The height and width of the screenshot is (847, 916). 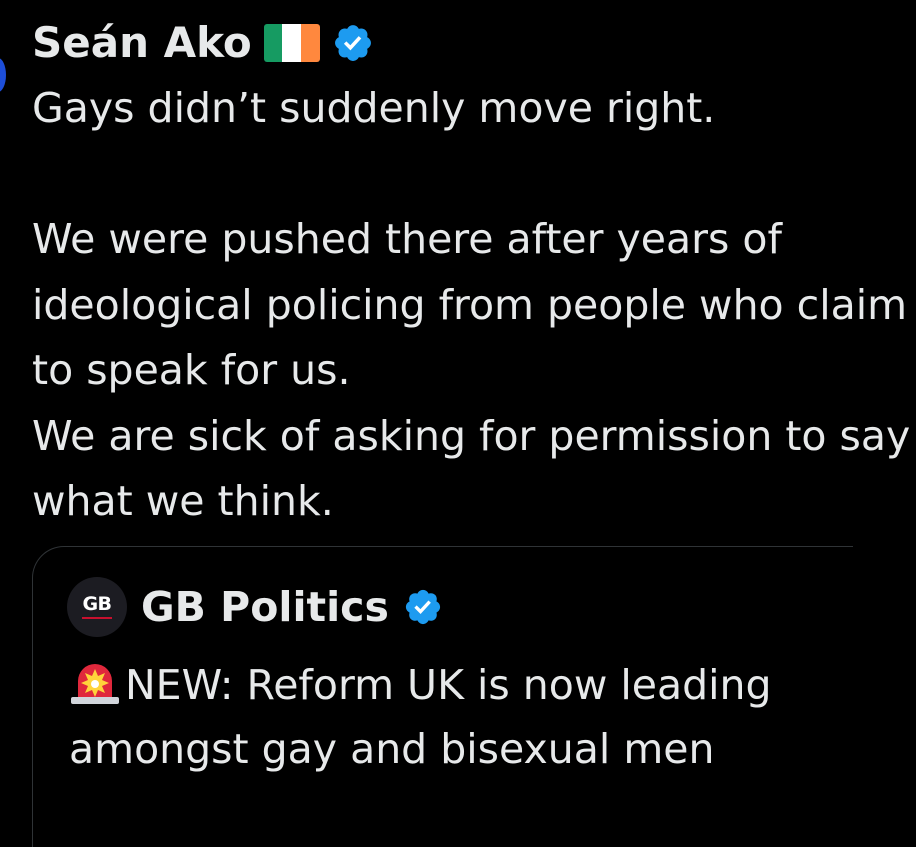 I want to click on quote-avatar: GB, so click(x=97, y=607).